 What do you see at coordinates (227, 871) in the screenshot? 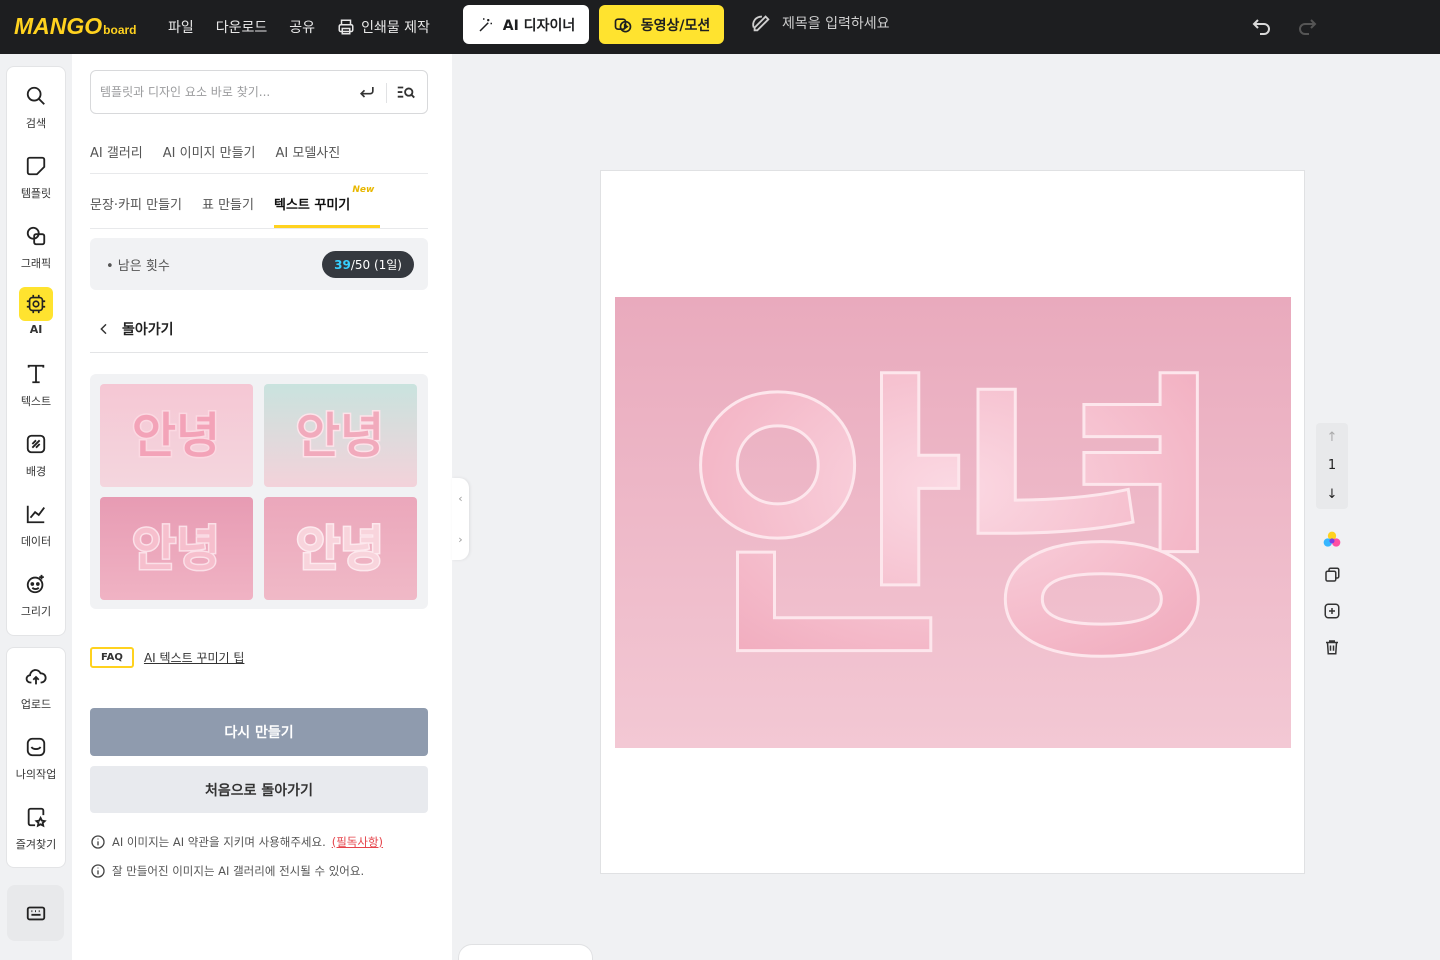
I see `notice-gallery: 잘 만들어진 이미지는 AI 갤러리에 전시될 수 있어요.` at bounding box center [227, 871].